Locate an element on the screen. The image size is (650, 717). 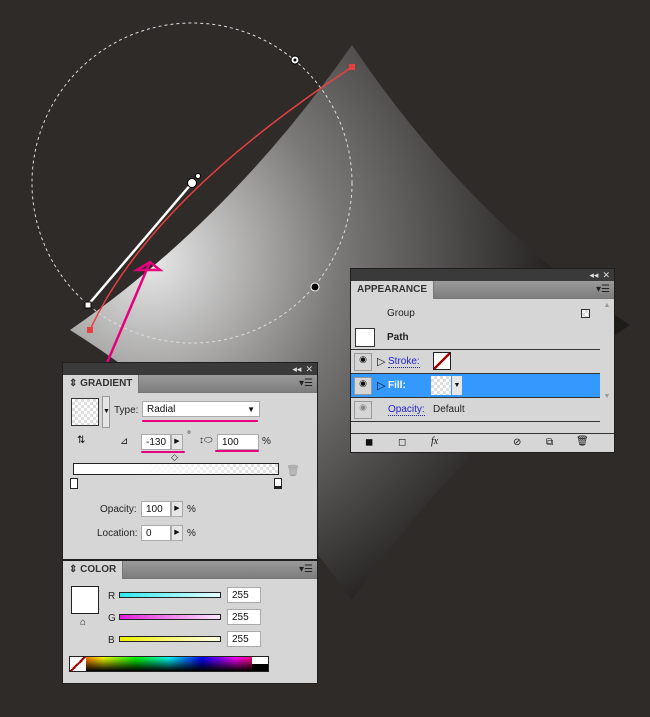
gradient-swatch-dropdown: ▼ is located at coordinates (106, 412).